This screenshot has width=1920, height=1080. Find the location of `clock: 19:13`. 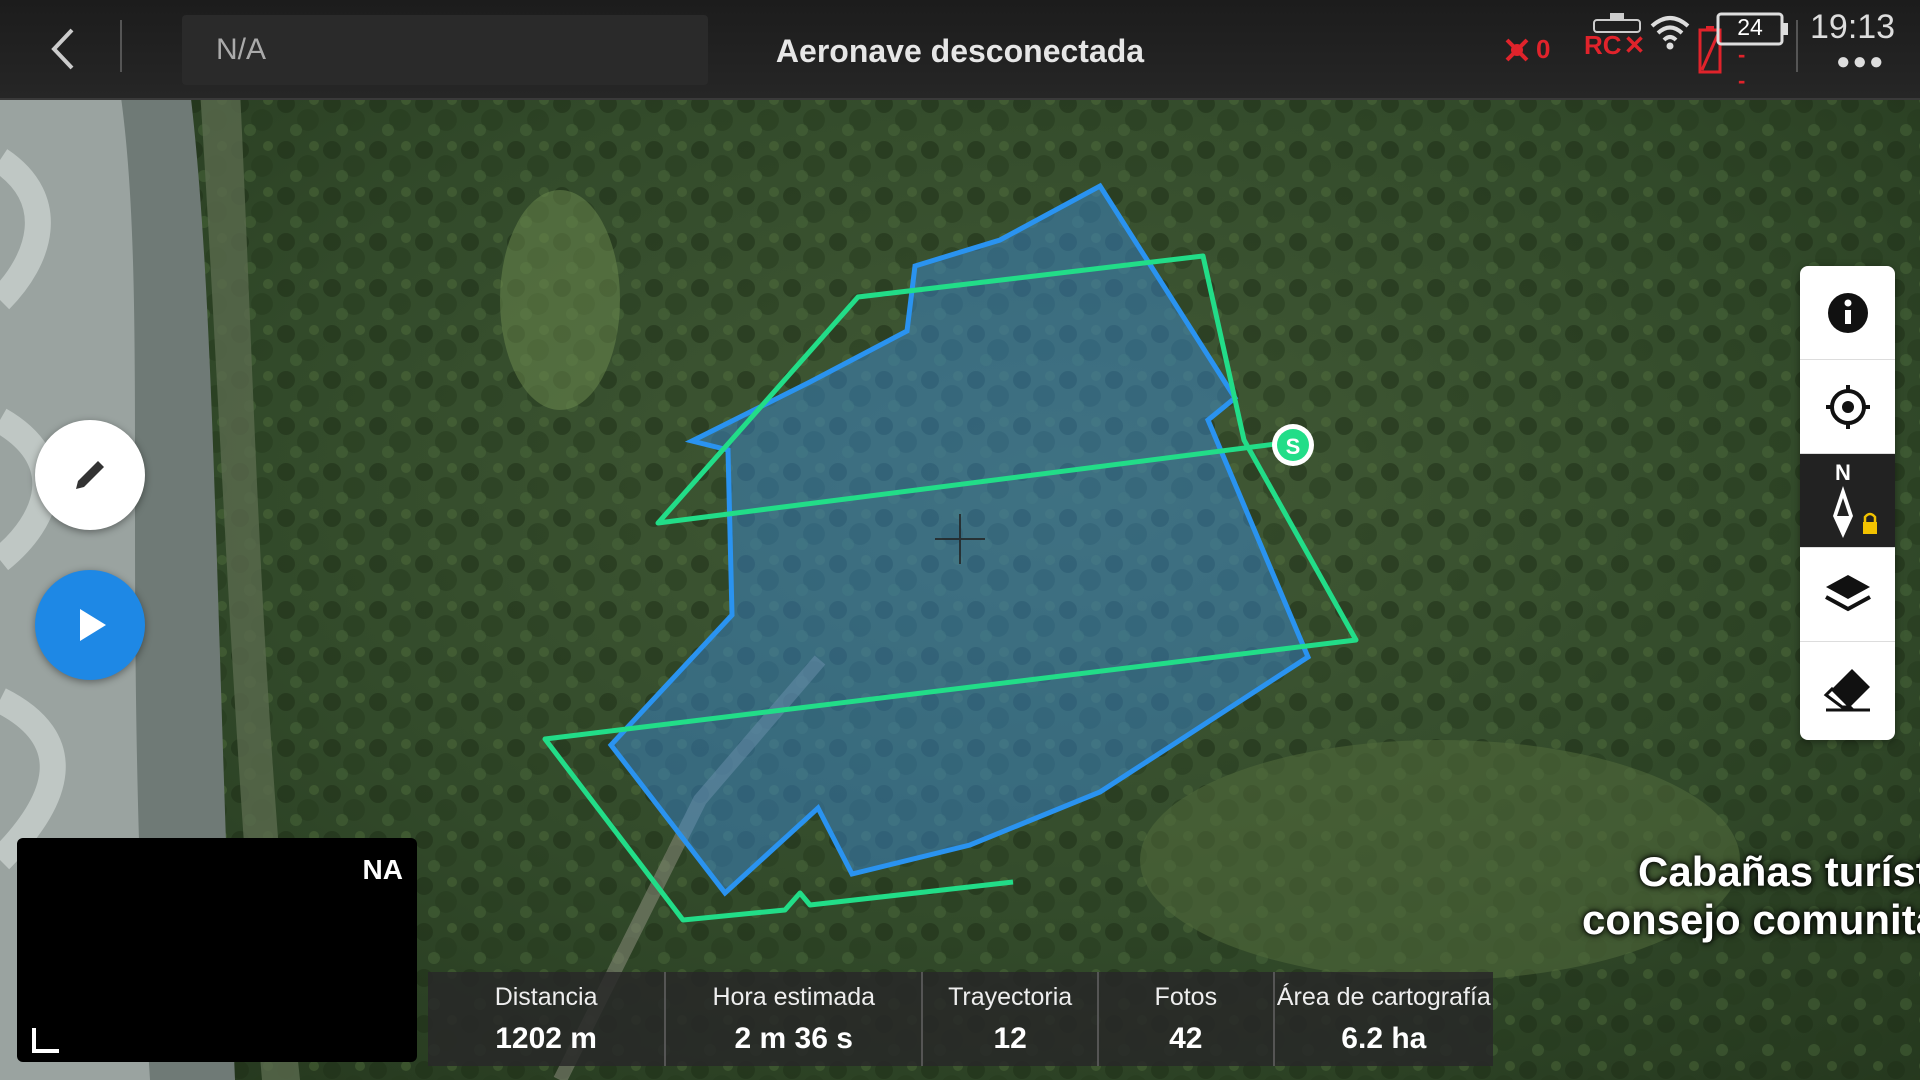

clock: 19:13 is located at coordinates (1853, 27).